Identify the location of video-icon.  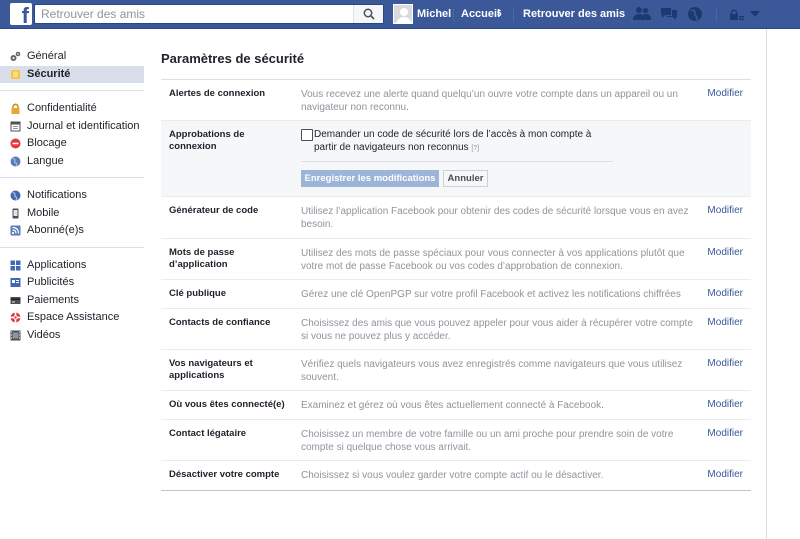
(15, 335).